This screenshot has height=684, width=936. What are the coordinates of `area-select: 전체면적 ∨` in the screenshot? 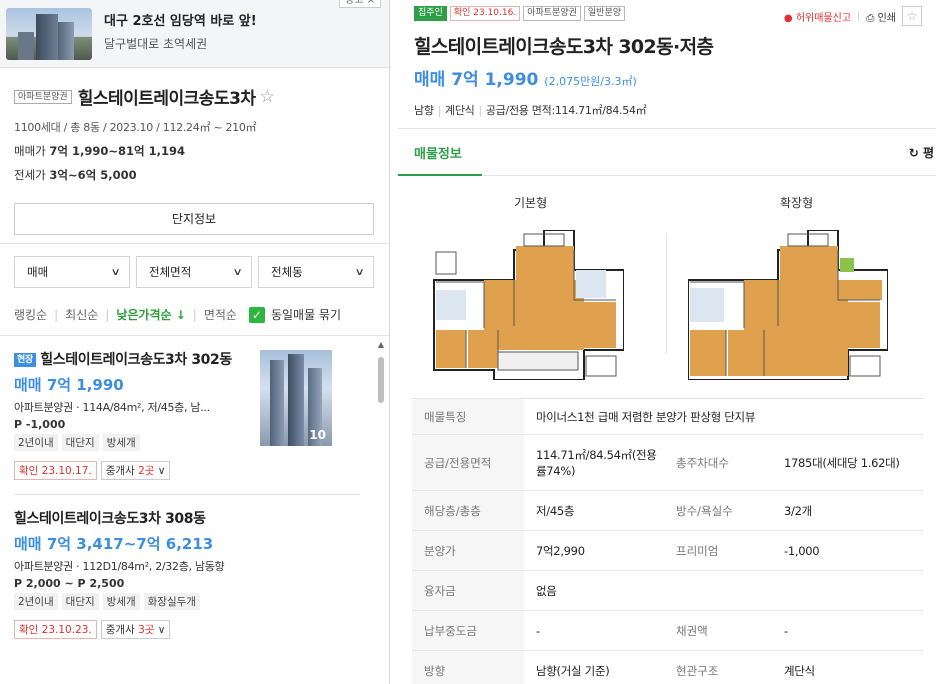 It's located at (194, 272).